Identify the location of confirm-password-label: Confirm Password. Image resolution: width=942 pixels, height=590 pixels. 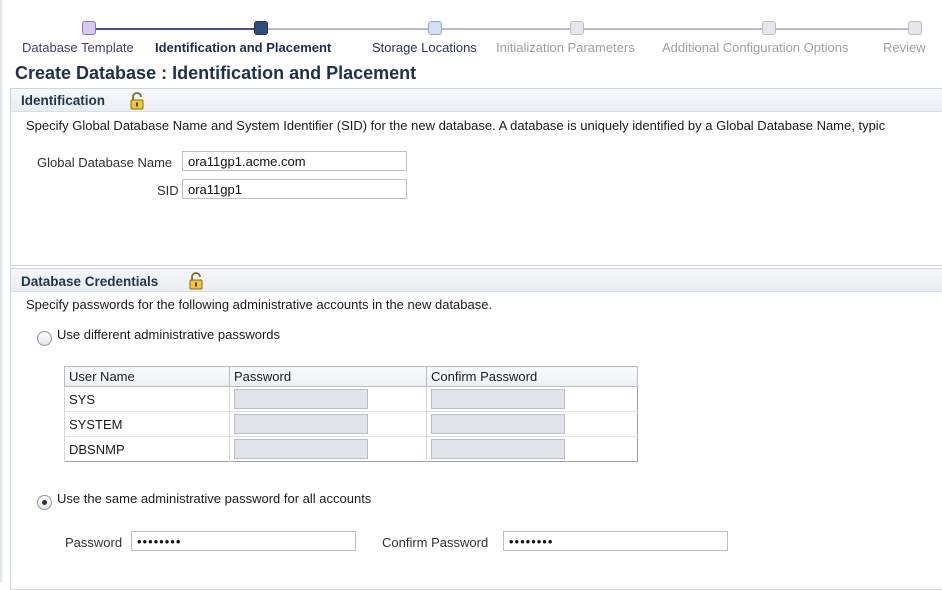
(435, 542).